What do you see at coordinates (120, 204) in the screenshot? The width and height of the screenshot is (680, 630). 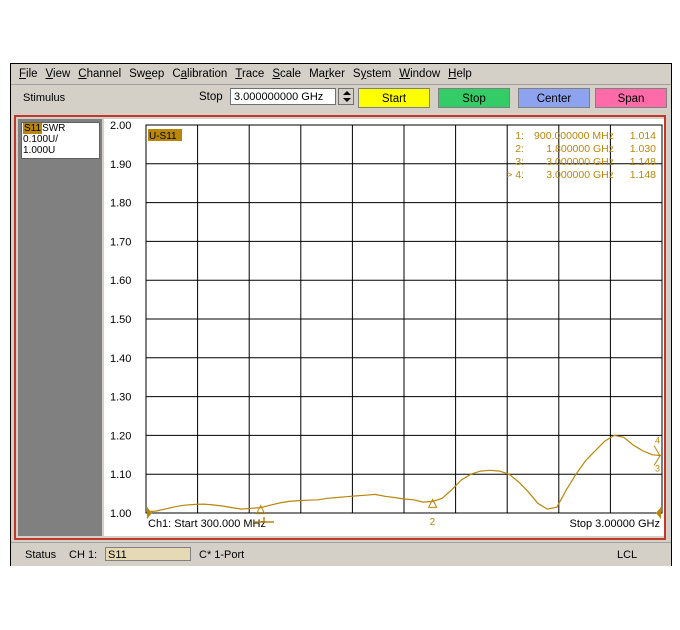 I see `y-tick-label: 1.80` at bounding box center [120, 204].